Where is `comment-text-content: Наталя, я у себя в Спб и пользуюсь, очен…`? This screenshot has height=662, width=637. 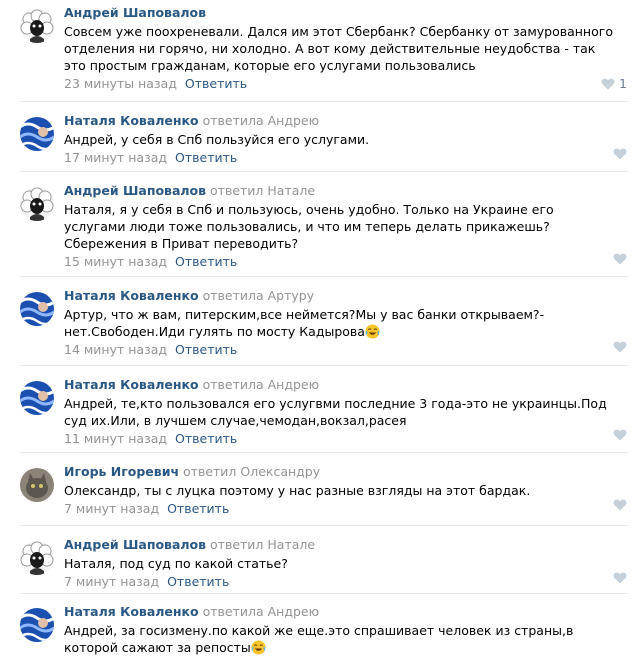
comment-text-content: Наталя, я у себя в Спб и пользуюсь, очен… is located at coordinates (309, 226).